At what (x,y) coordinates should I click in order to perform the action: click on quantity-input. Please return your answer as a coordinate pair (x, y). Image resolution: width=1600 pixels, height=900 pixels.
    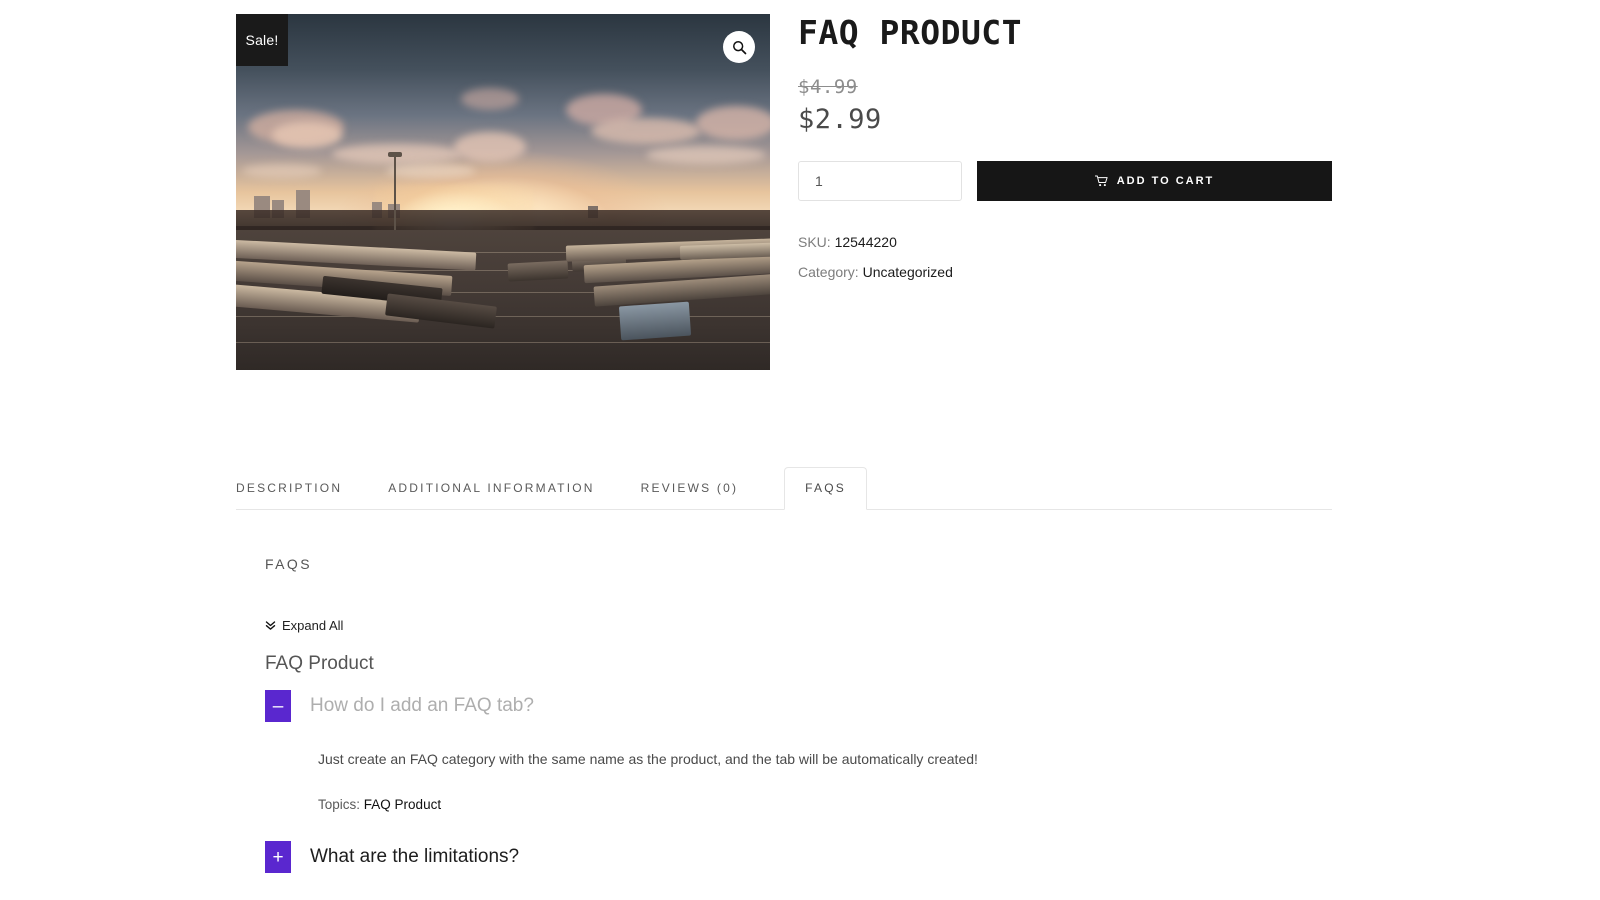
    Looking at the image, I should click on (880, 180).